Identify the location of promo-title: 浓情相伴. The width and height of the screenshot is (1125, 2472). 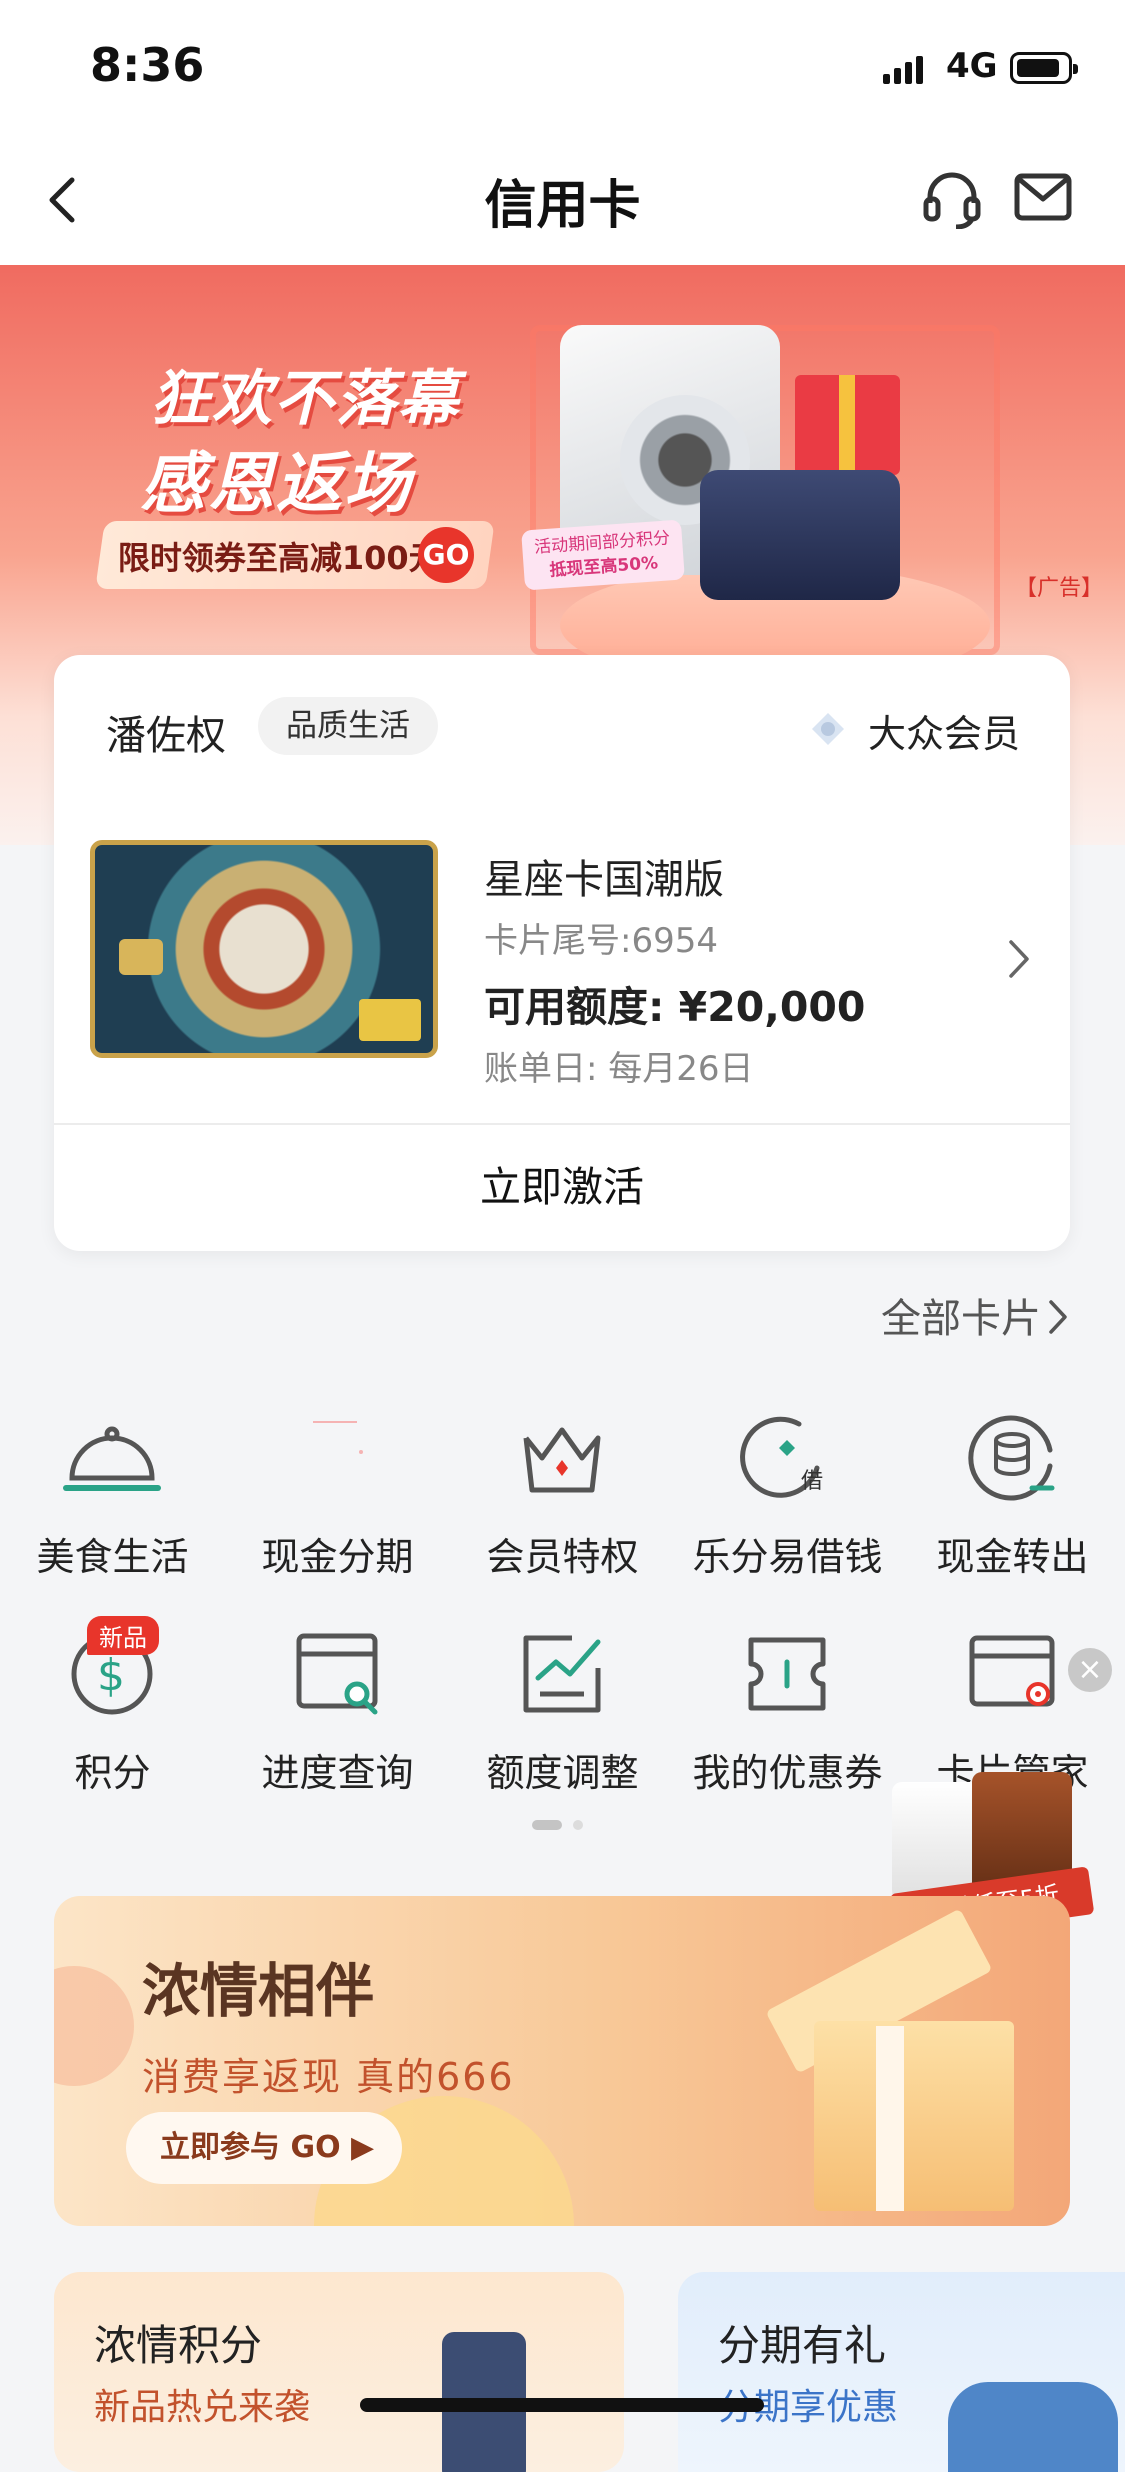
(258, 1991).